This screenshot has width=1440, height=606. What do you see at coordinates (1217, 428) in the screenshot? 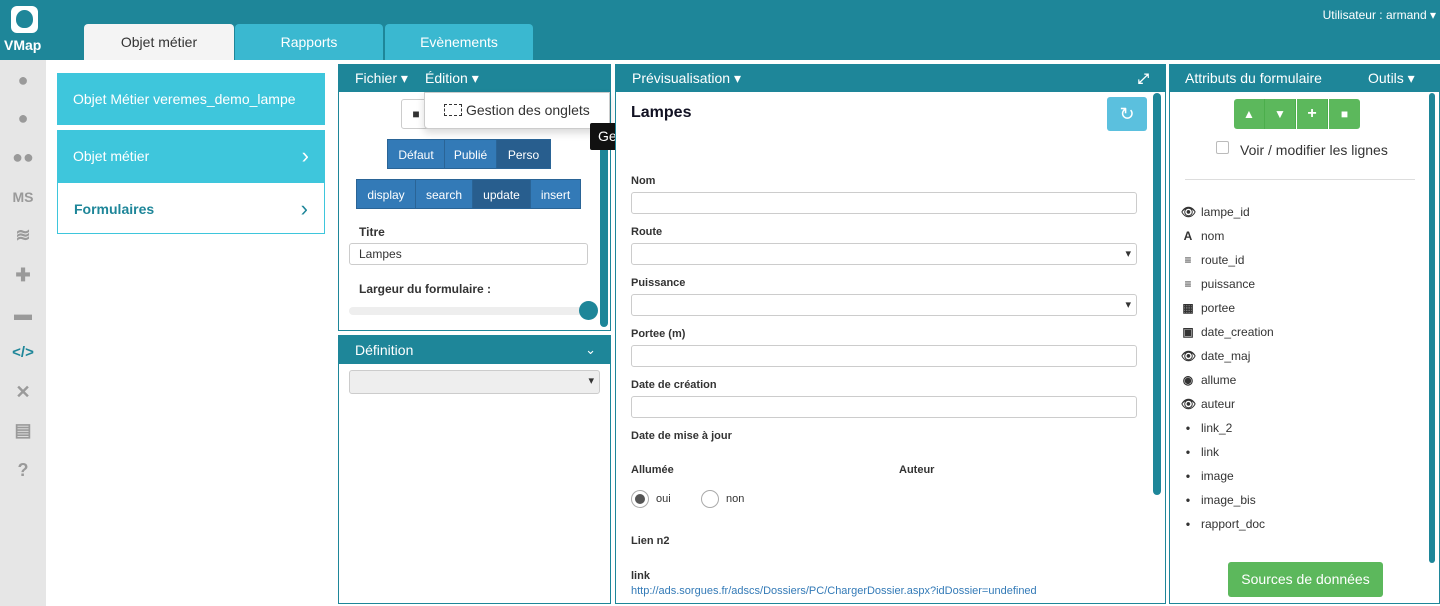
I see `attribute-name: link_2` at bounding box center [1217, 428].